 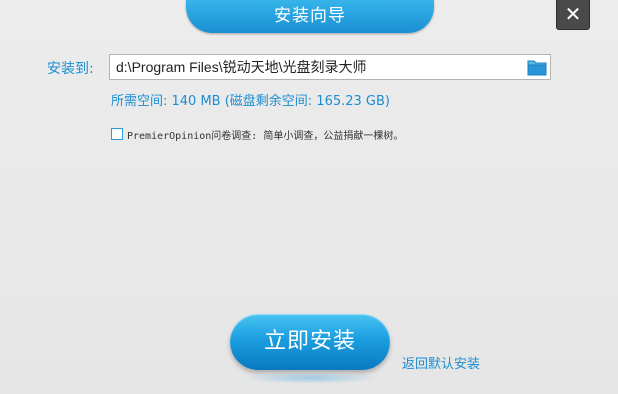 I want to click on title-tab: 安装向导, so click(x=310, y=16).